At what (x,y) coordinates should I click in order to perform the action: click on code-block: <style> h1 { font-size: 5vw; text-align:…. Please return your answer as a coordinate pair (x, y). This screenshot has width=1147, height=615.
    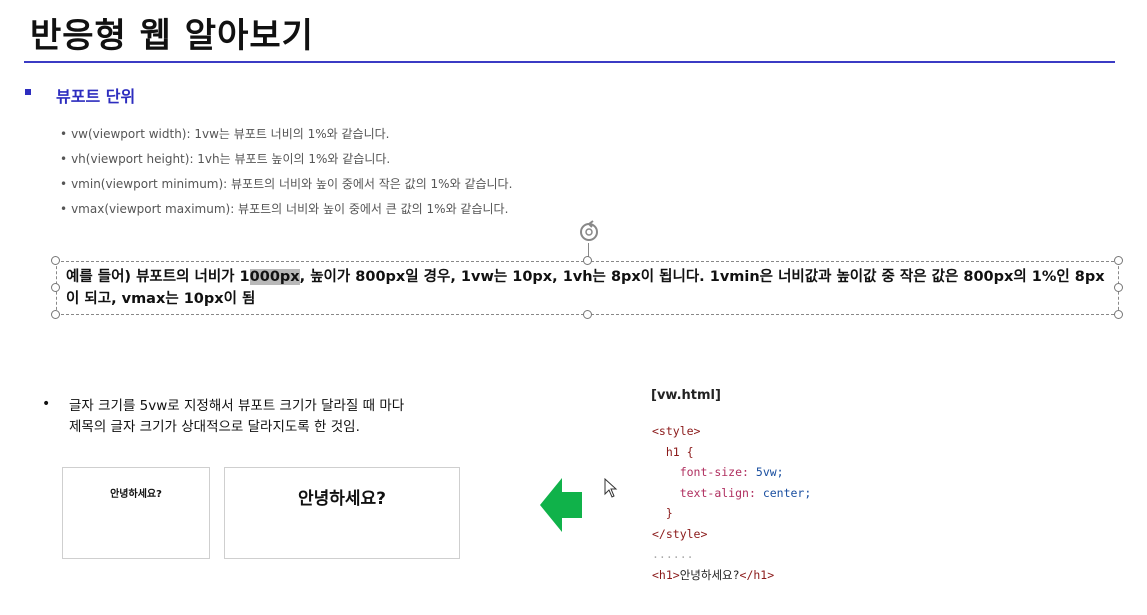
    Looking at the image, I should click on (731, 503).